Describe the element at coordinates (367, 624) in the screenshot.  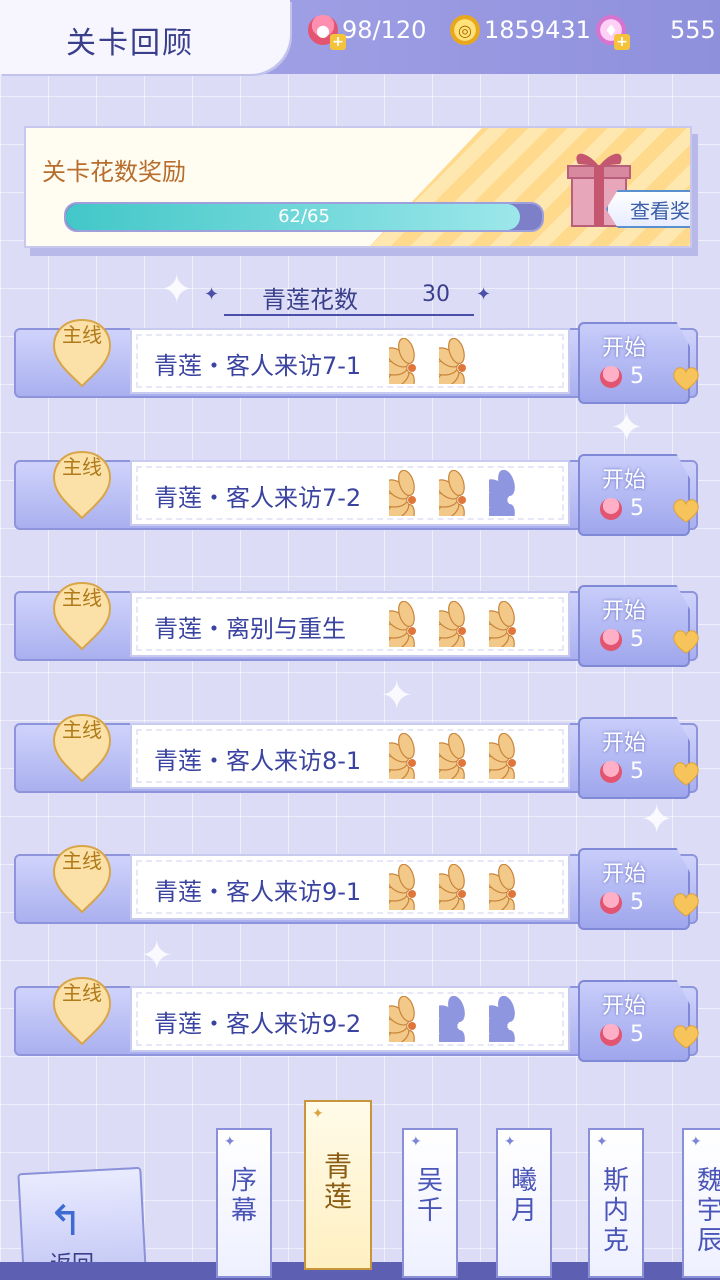
I see `stage-row: 主线 青莲・离别与重生 开始 5` at that location.